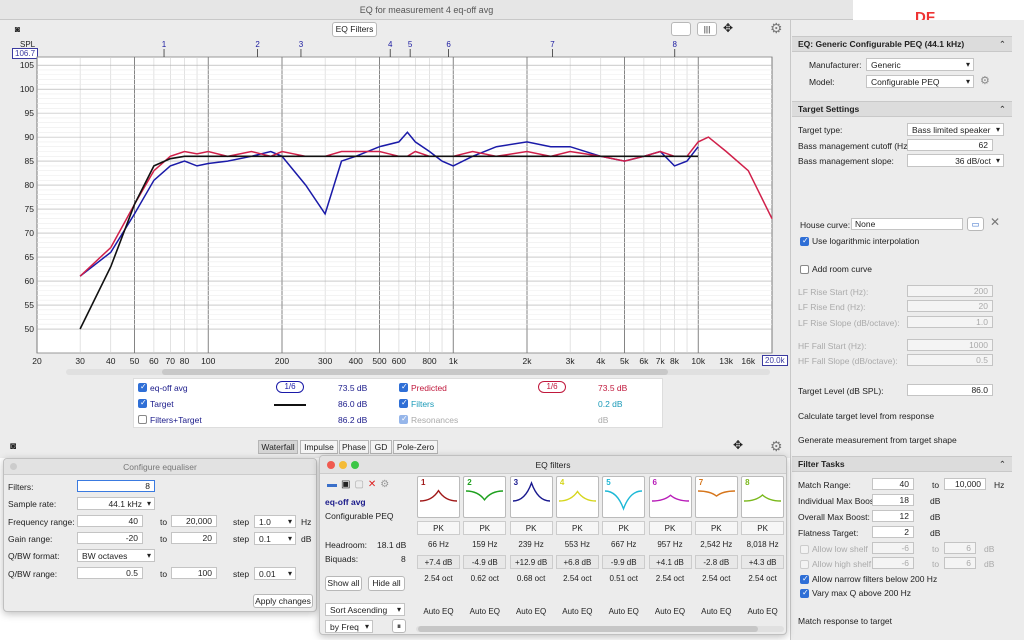 The image size is (1024, 640). Describe the element at coordinates (531, 578) in the screenshot. I see `filter-bw: 0.68 oct` at that location.